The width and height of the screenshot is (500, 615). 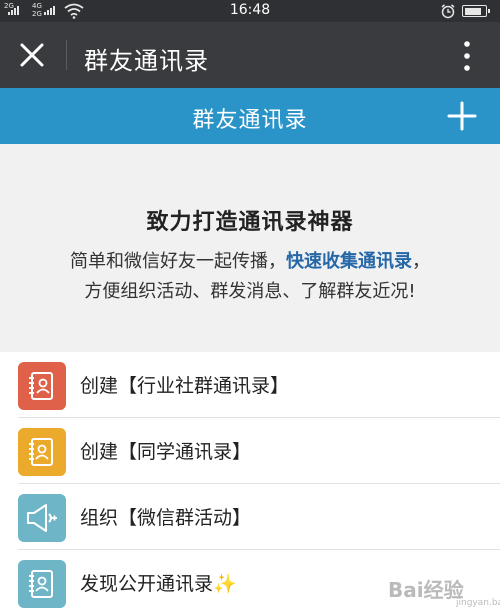 I want to click on battery-icon, so click(x=476, y=11).